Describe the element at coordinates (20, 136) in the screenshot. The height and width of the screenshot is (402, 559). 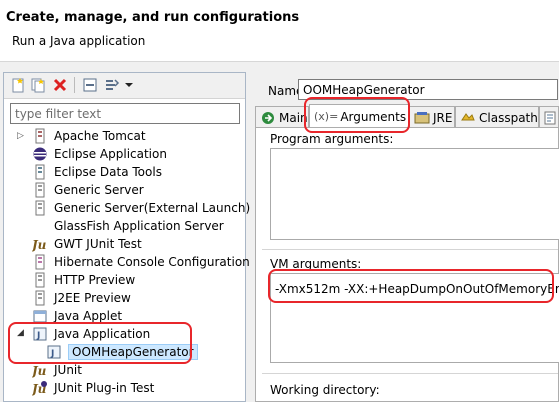
I see `expand-arrow-icon: ▷` at that location.